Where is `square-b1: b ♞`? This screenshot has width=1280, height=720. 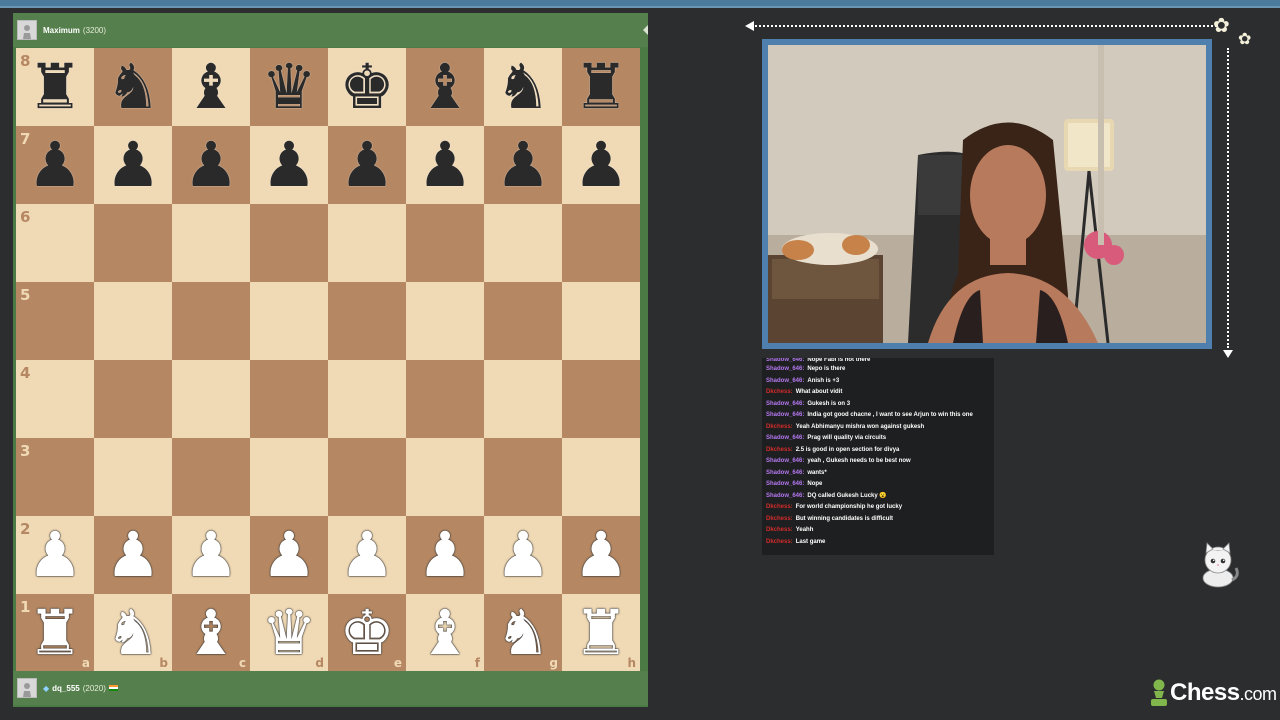 square-b1: b ♞ is located at coordinates (133, 633).